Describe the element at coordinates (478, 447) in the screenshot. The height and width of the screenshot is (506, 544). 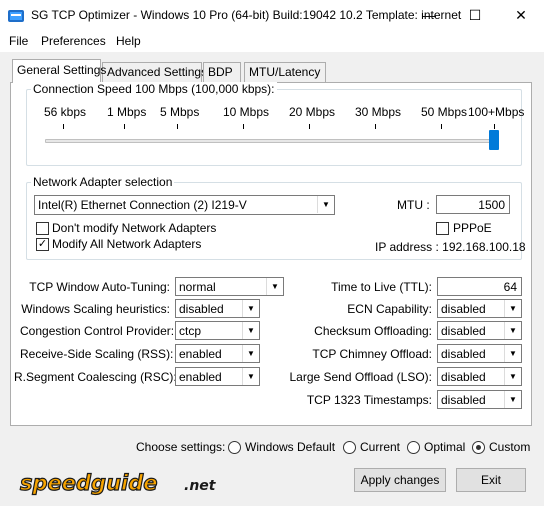
I see `radio-custom` at that location.